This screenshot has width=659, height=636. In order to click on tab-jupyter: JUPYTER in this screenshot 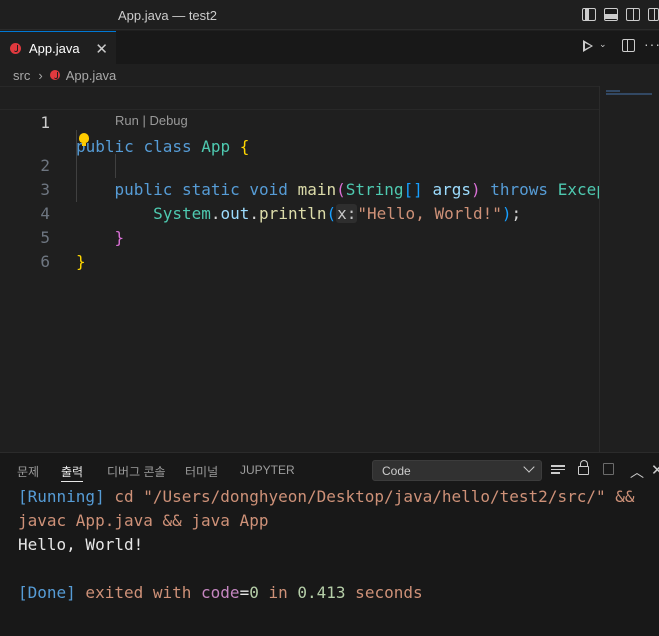, I will do `click(267, 470)`.